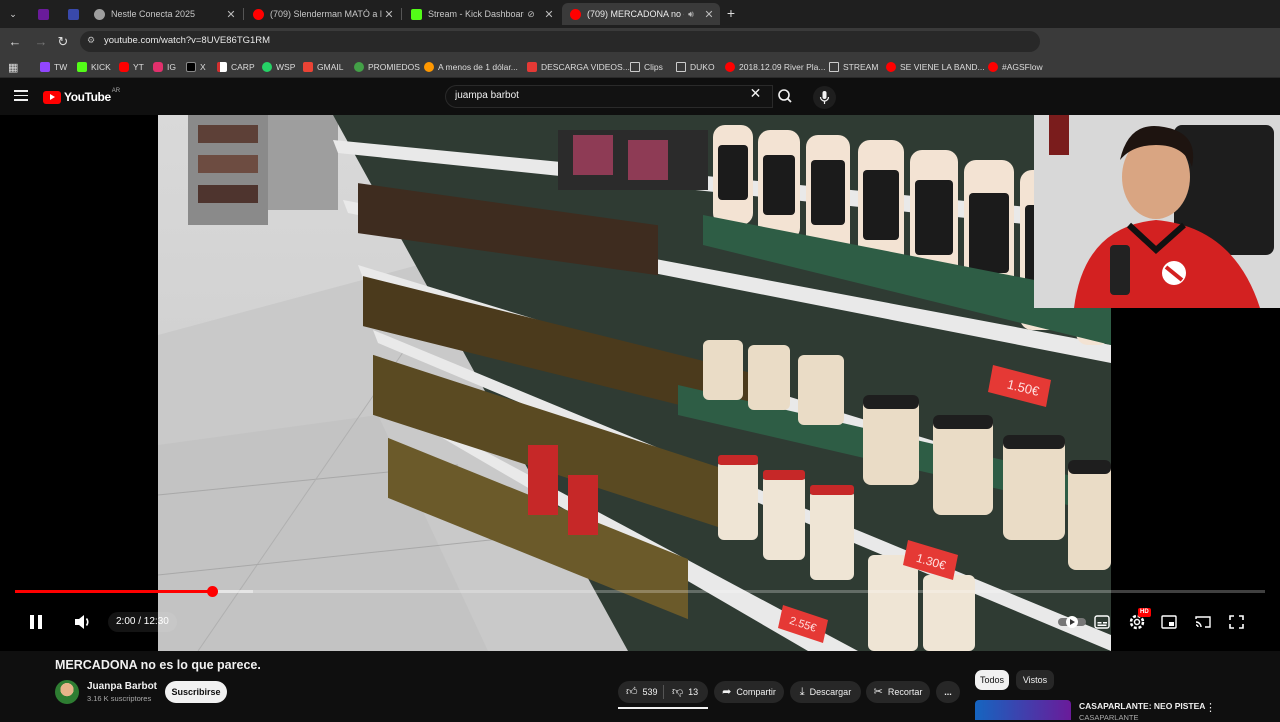 This screenshot has height=722, width=1280. What do you see at coordinates (93, 41) in the screenshot?
I see `site-info-icon: ⚙︎` at bounding box center [93, 41].